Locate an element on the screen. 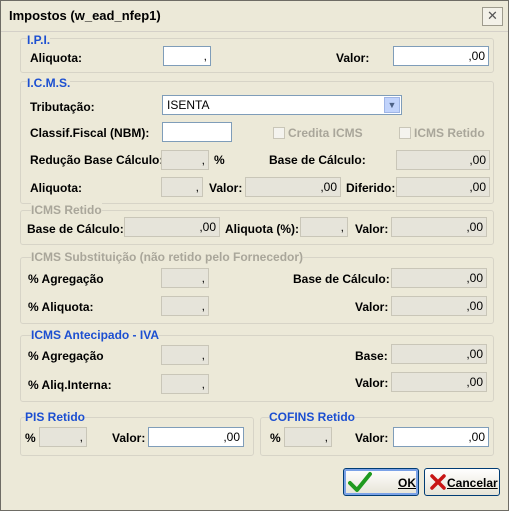 The height and width of the screenshot is (511, 509). cofins-percent-label: % is located at coordinates (275, 438).